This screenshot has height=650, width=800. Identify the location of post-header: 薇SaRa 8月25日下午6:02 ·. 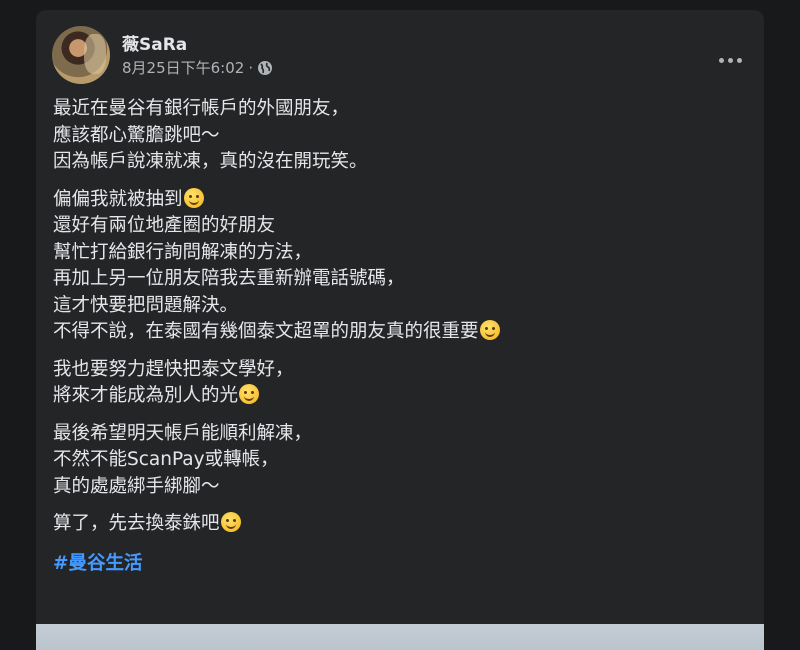
(400, 56).